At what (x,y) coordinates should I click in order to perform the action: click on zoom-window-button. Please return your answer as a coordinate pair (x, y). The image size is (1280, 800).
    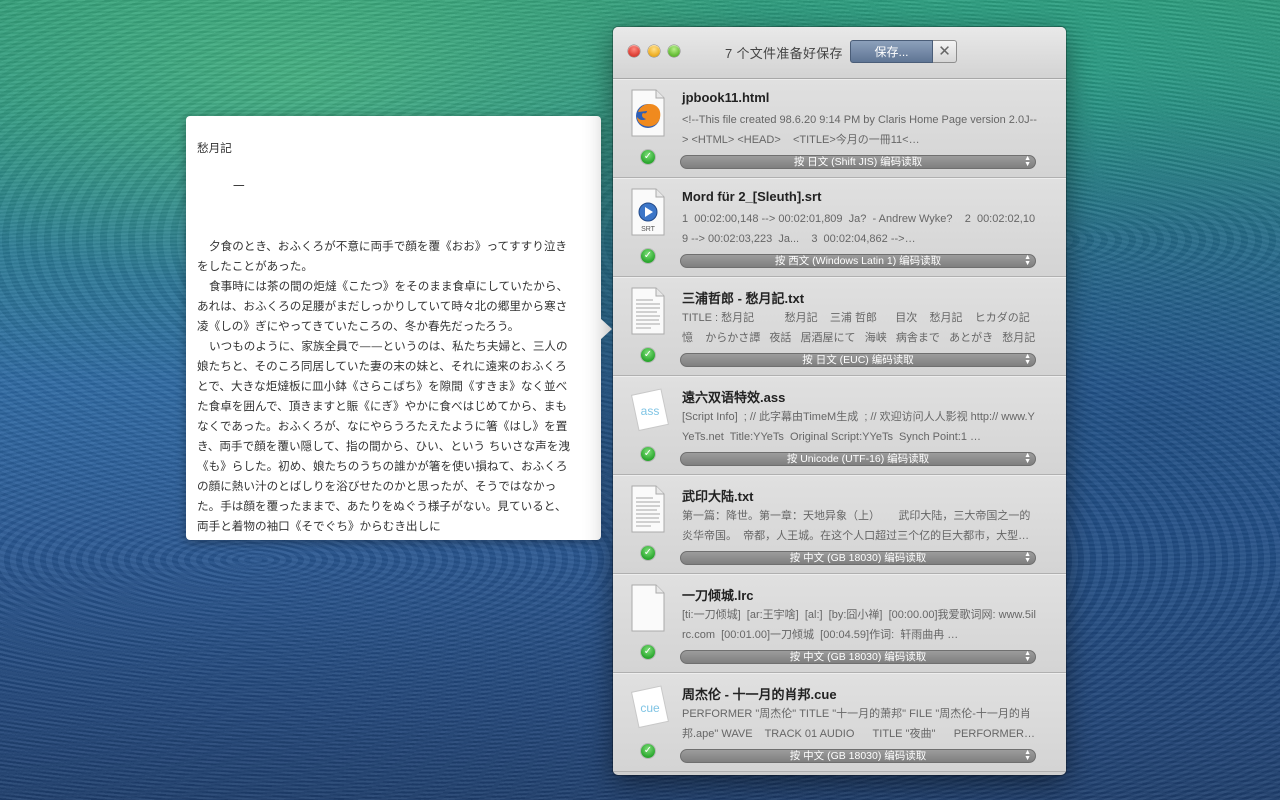
    Looking at the image, I should click on (674, 51).